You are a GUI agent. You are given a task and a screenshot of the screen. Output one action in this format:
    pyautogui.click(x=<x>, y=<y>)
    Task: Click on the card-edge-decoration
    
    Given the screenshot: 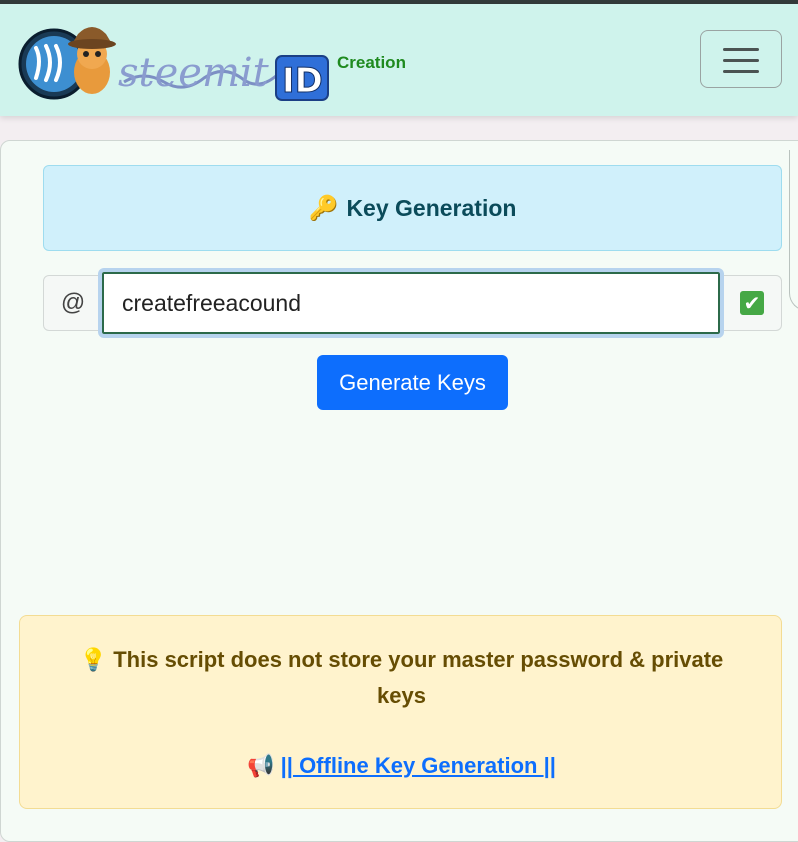 What is the action you would take?
    pyautogui.click(x=793, y=230)
    